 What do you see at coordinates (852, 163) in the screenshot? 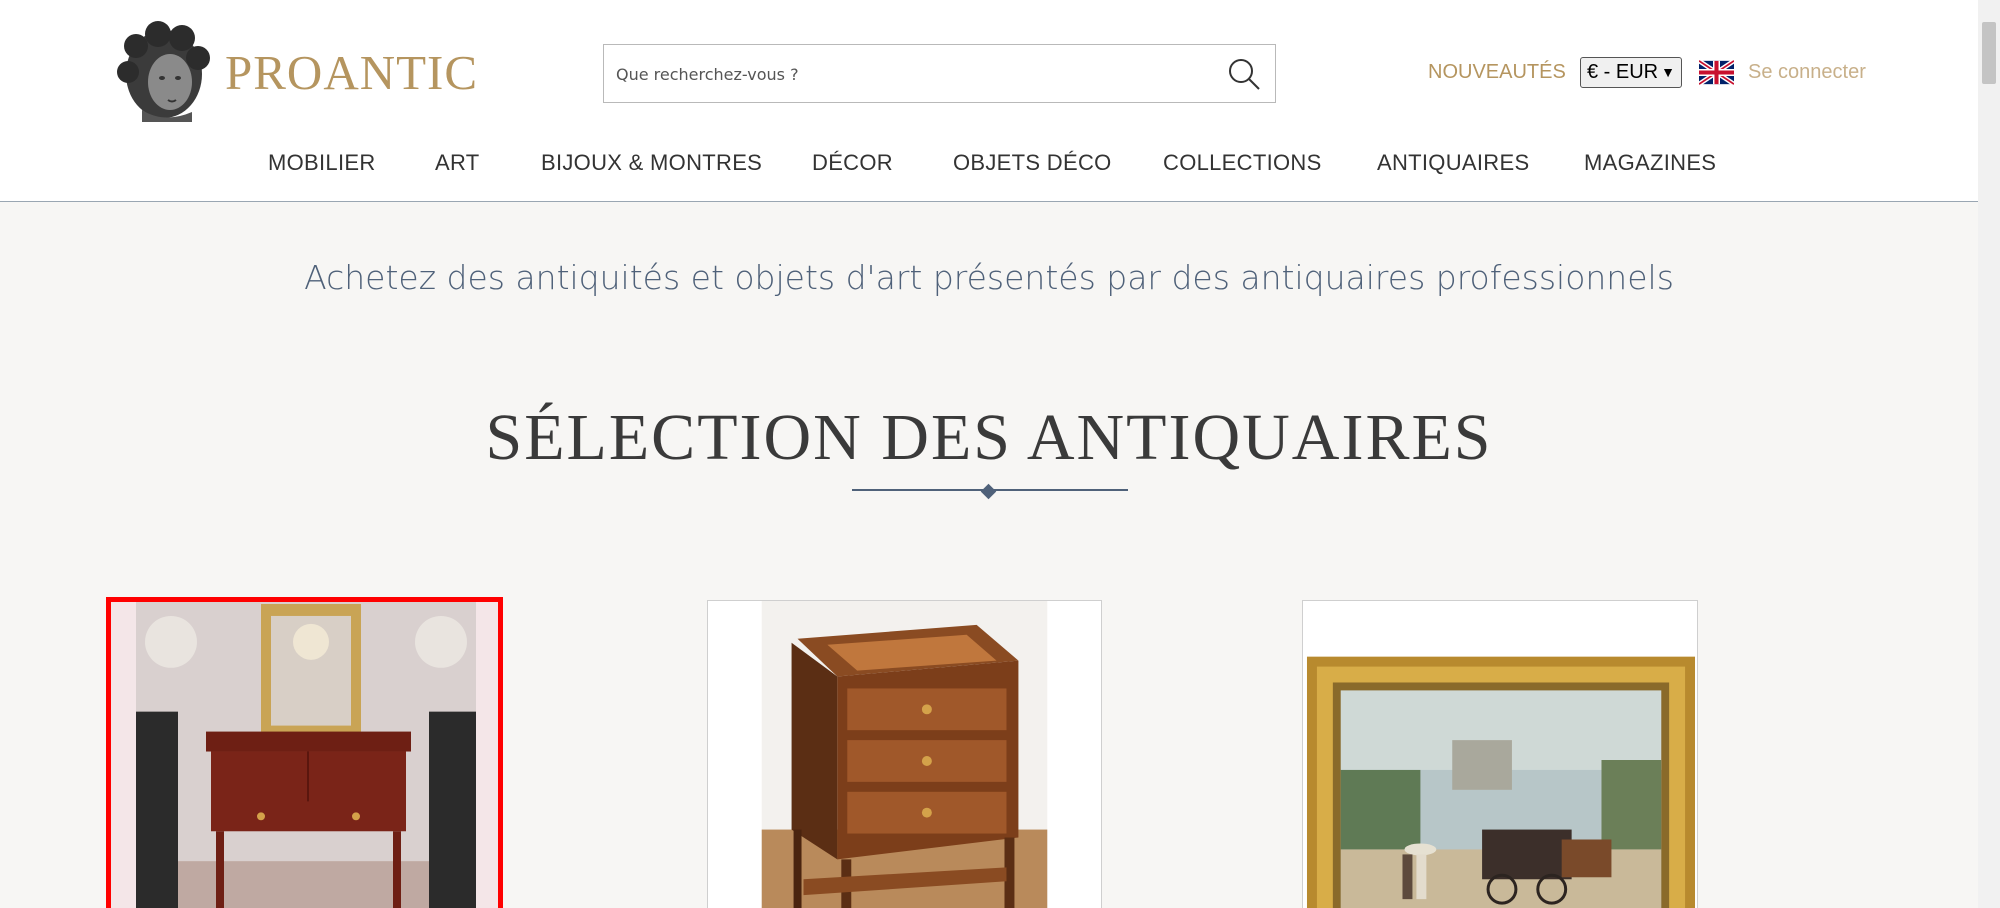
I see `nav-item-decor: DÉCOR` at bounding box center [852, 163].